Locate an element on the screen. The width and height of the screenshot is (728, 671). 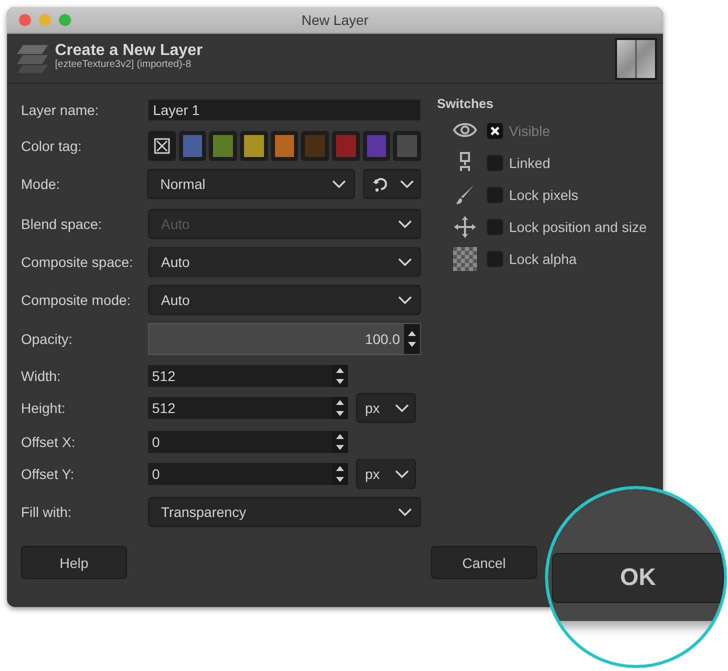
ok-button: OK is located at coordinates (638, 578).